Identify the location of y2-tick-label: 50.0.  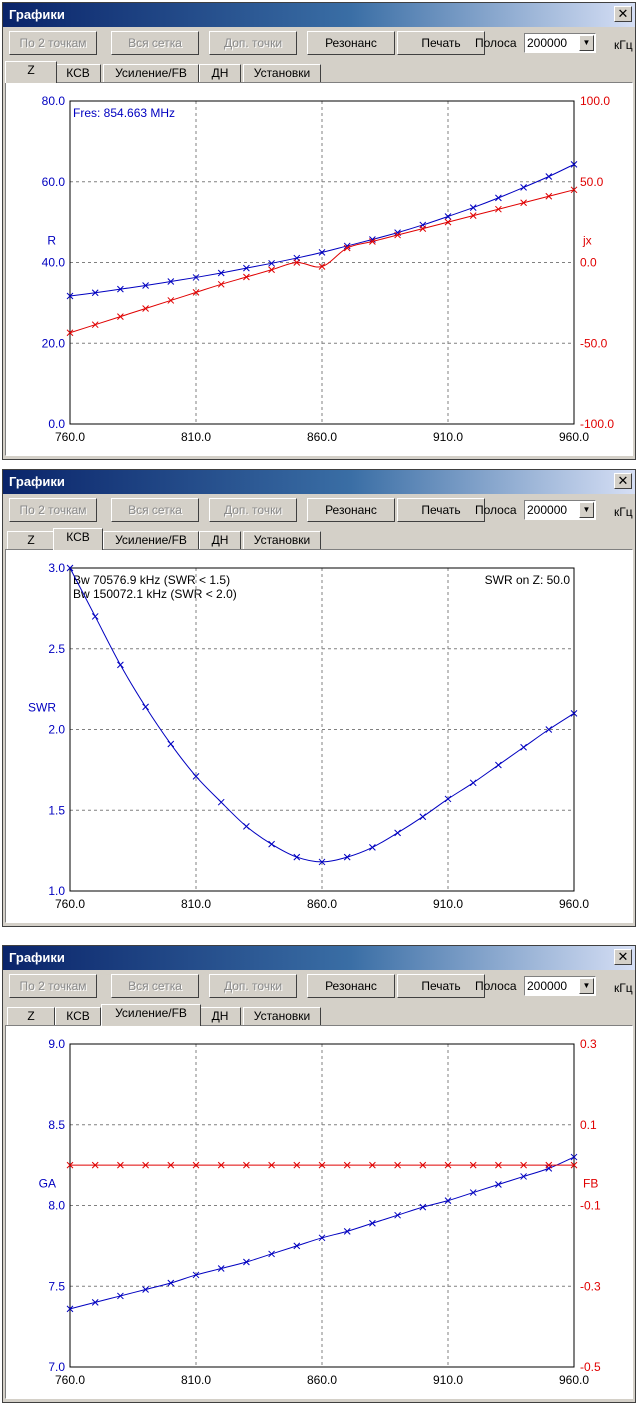
(592, 182).